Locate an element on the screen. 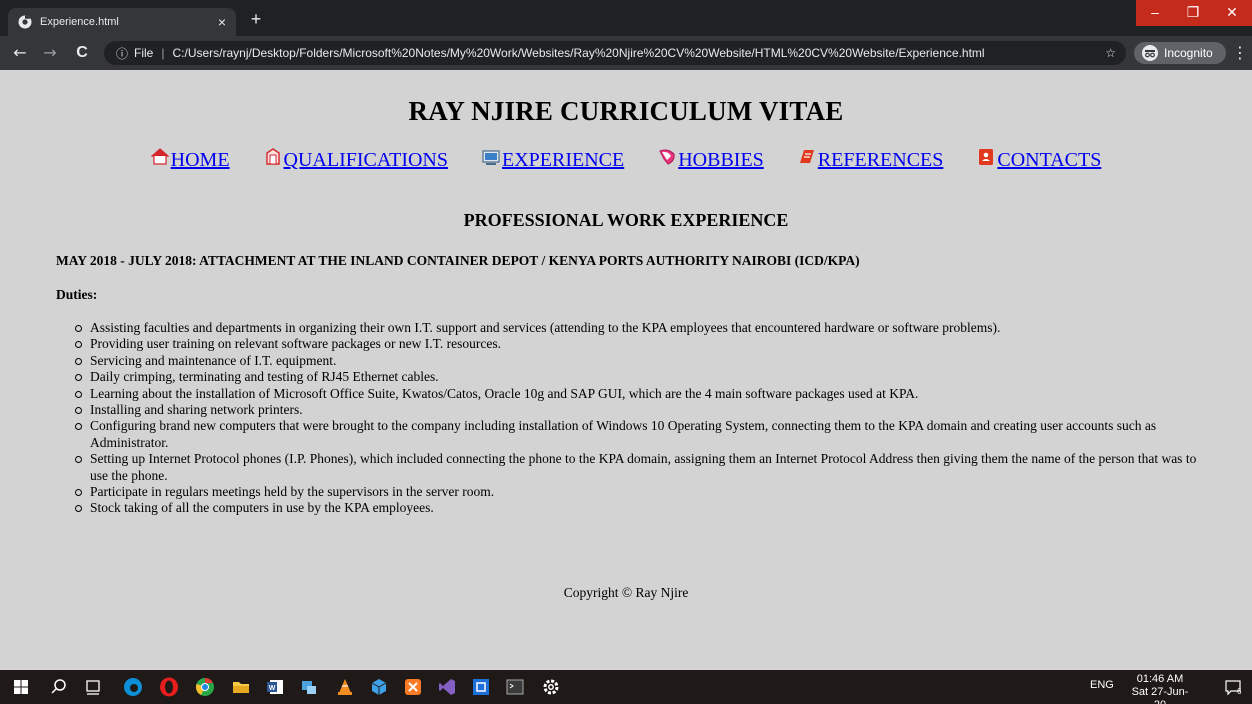 Image resolution: width=1252 pixels, height=704 pixels. xampp-icon is located at coordinates (413, 687).